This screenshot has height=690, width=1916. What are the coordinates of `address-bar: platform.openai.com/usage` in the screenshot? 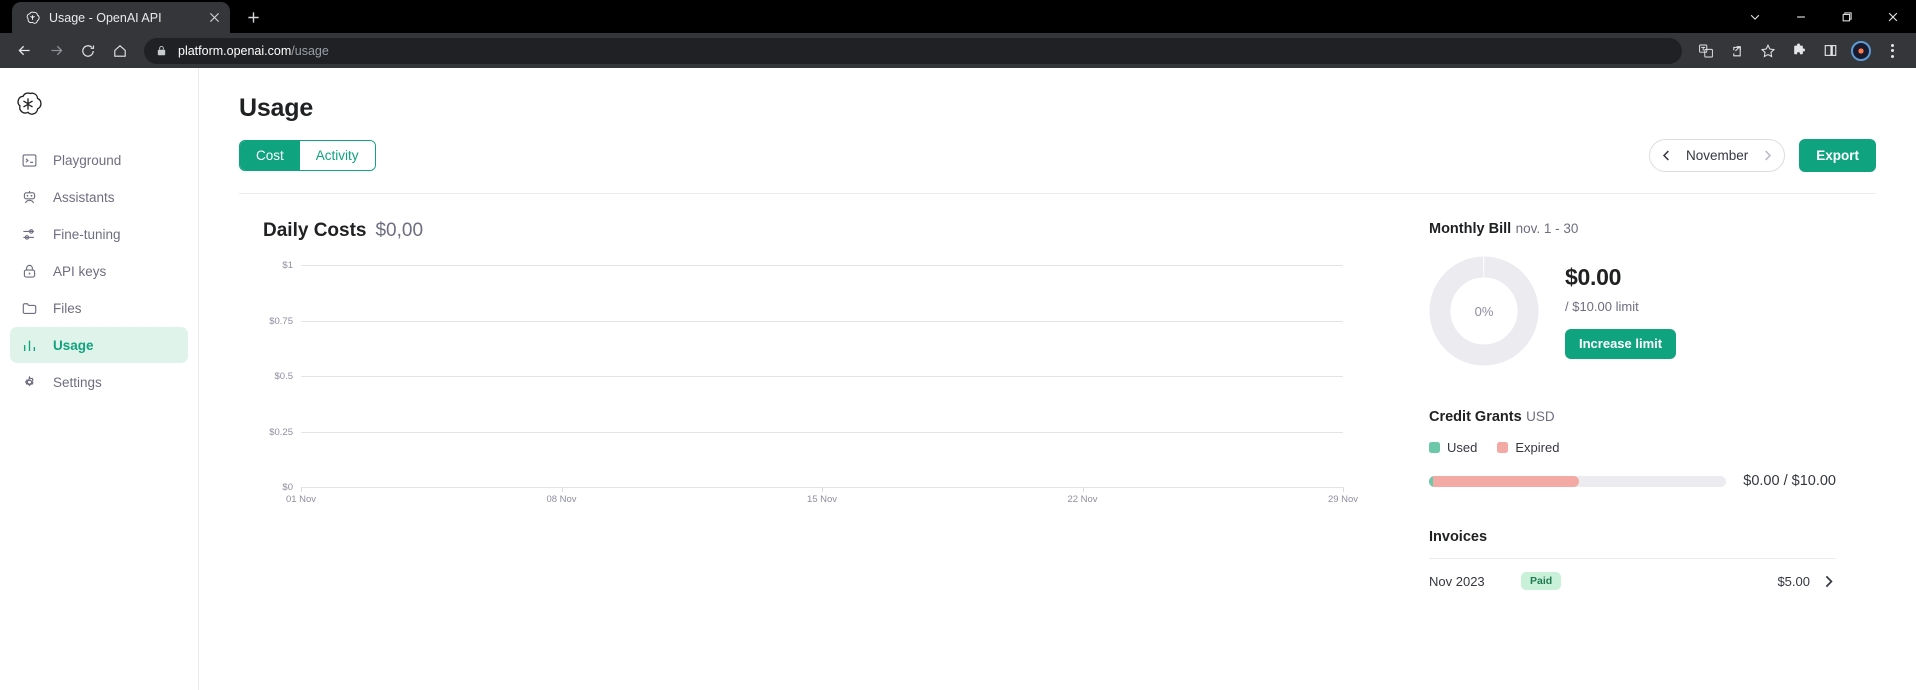 It's located at (913, 50).